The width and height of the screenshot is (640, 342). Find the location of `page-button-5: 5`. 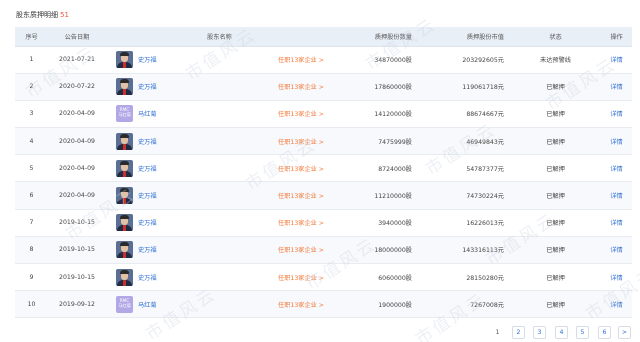

page-button-5: 5 is located at coordinates (582, 332).